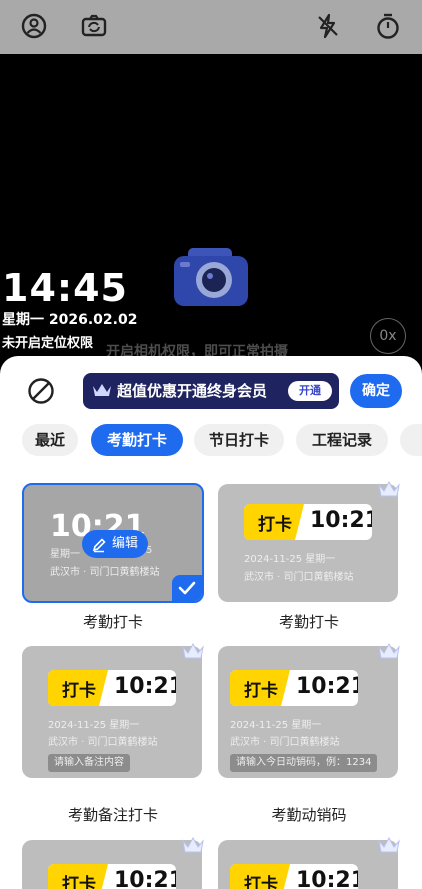 The image size is (422, 889). What do you see at coordinates (388, 336) in the screenshot?
I see `zoom-button: 0x` at bounding box center [388, 336].